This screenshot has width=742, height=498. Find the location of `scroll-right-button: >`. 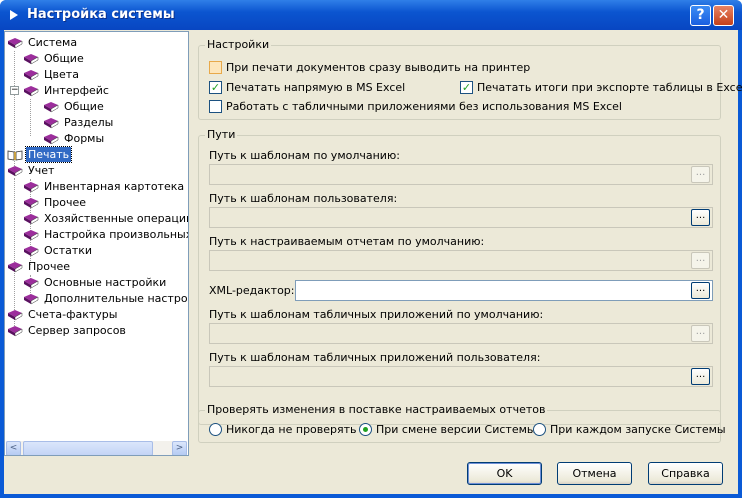

scroll-right-button: > is located at coordinates (179, 448).